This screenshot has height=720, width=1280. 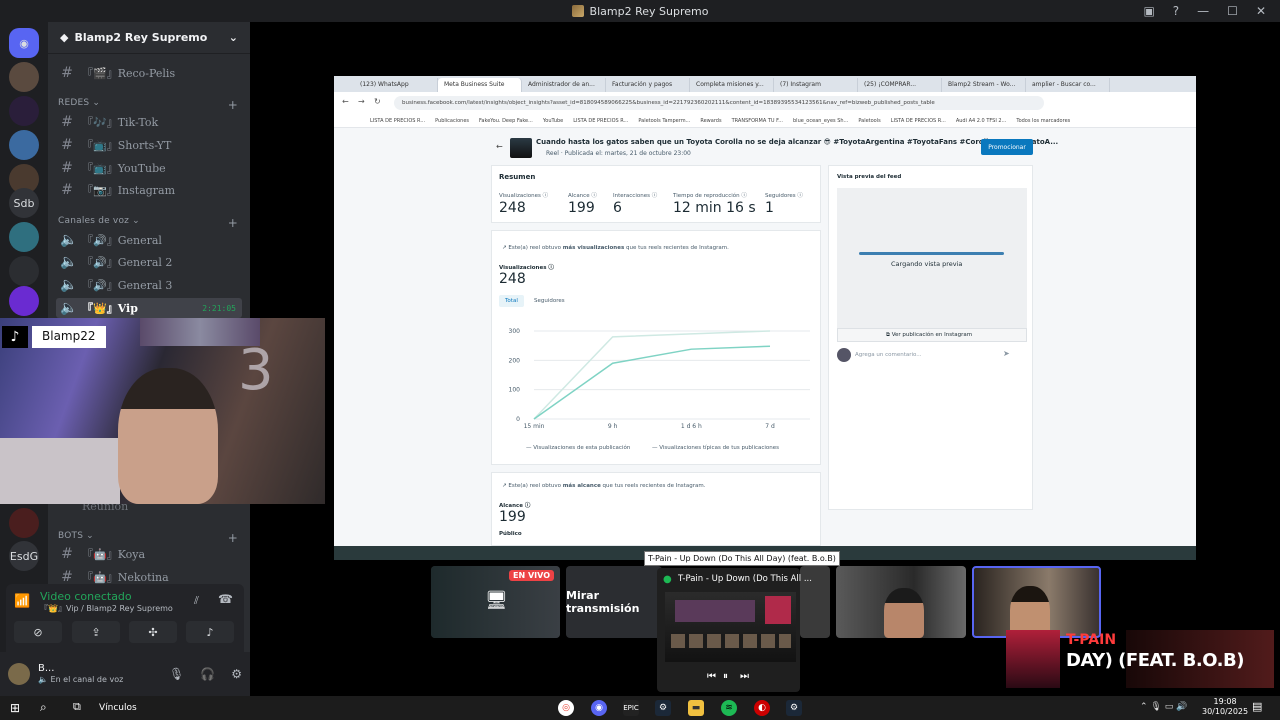 What do you see at coordinates (233, 37) in the screenshot?
I see `chevron-down-icon: ⌄` at bounding box center [233, 37].